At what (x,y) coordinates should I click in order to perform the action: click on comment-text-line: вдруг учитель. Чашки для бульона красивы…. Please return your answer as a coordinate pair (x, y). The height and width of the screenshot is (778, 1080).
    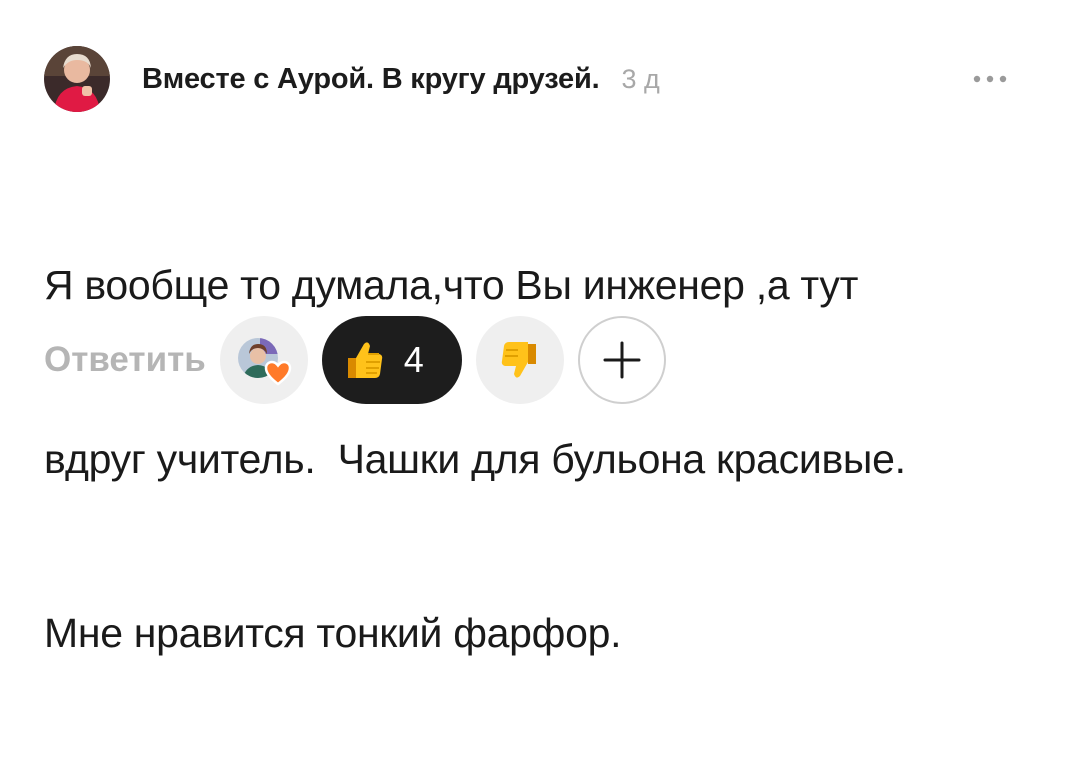
    Looking at the image, I should click on (475, 459).